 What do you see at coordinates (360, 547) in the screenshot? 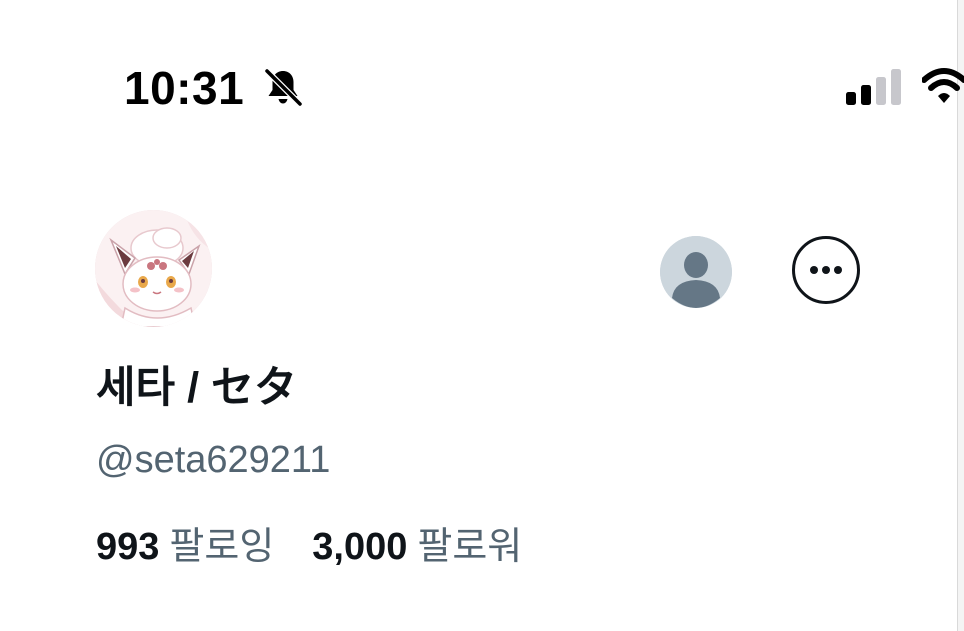
I see `followers-count: 3,000` at bounding box center [360, 547].